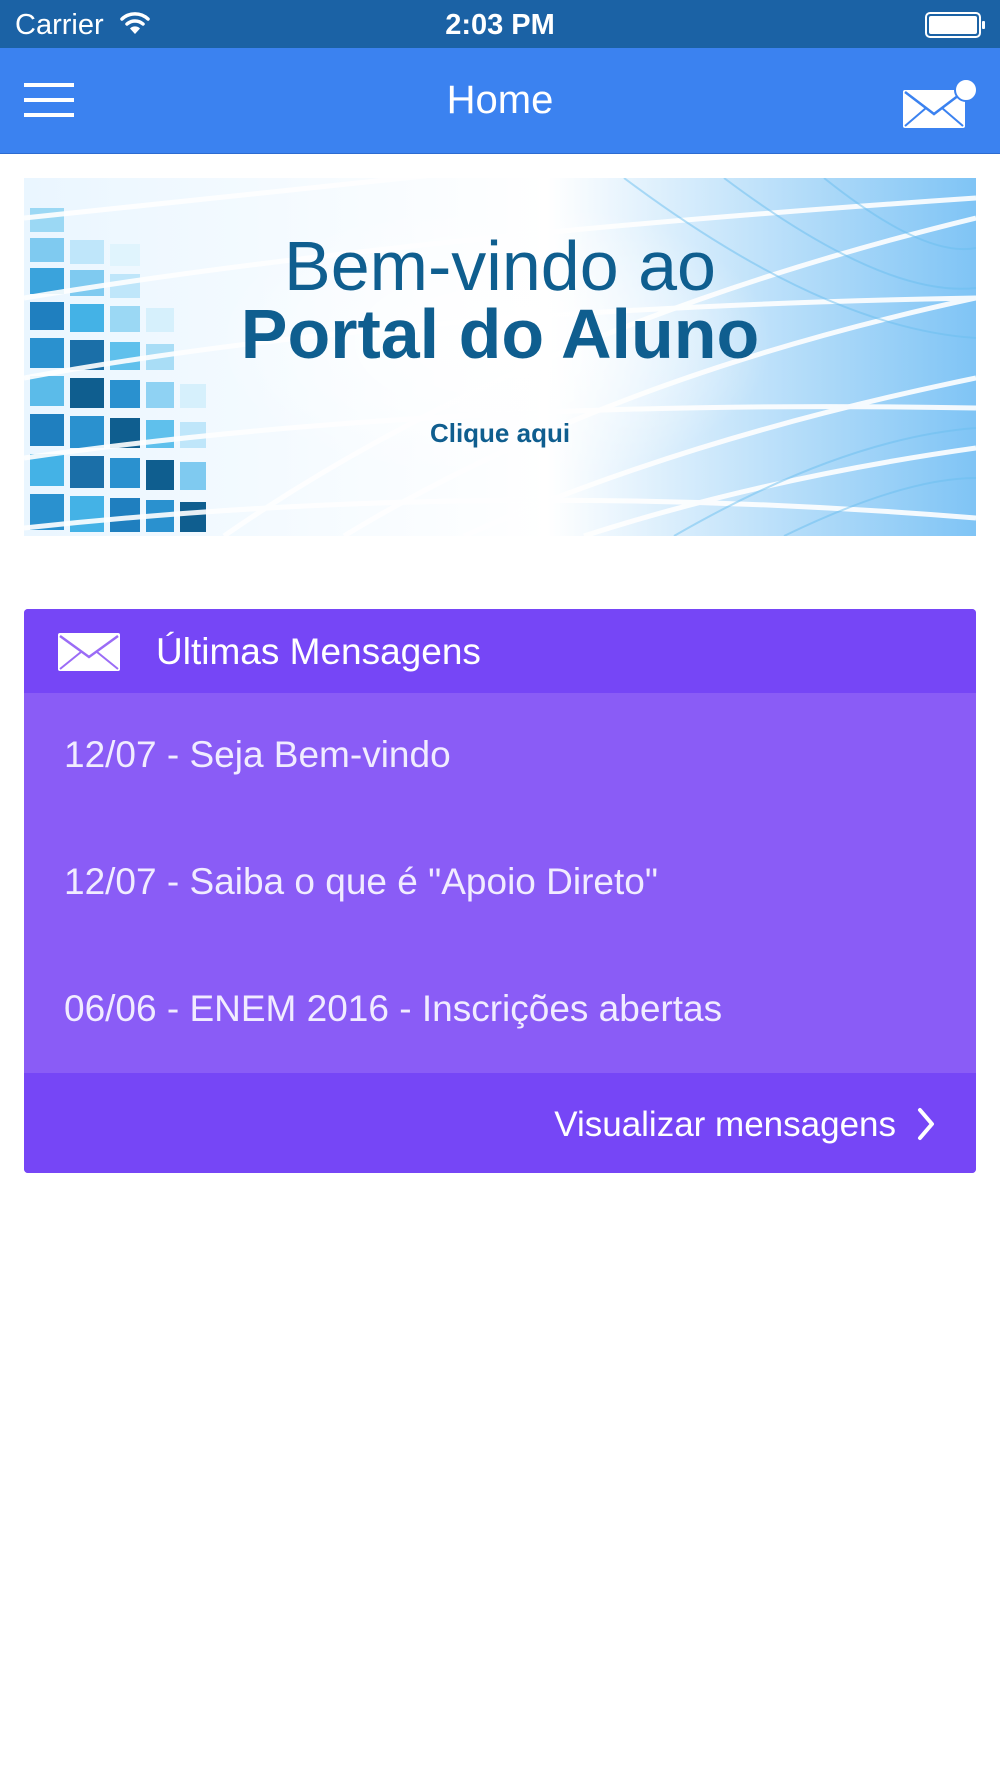 Image resolution: width=1000 pixels, height=1778 pixels. Describe the element at coordinates (500, 334) in the screenshot. I see `banner-title-line2: Portal do Aluno` at that location.